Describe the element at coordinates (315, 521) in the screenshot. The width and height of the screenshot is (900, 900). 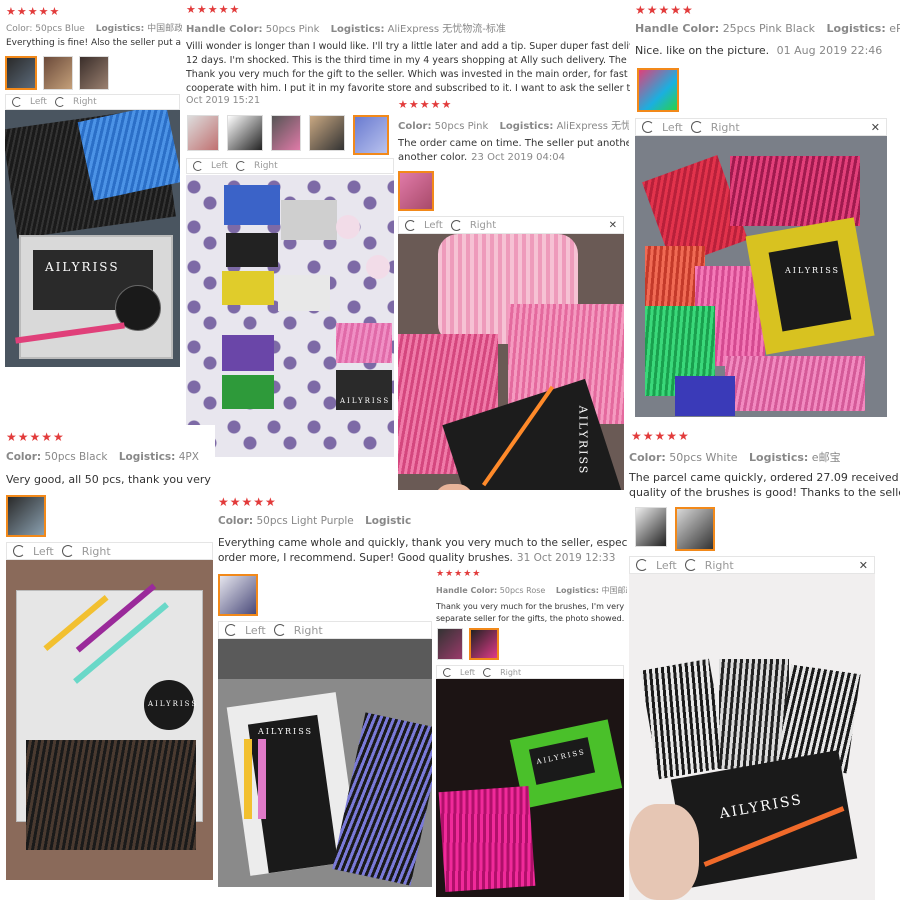
I see `review-meta: Color: 50pcs Light Purple Logistic` at that location.